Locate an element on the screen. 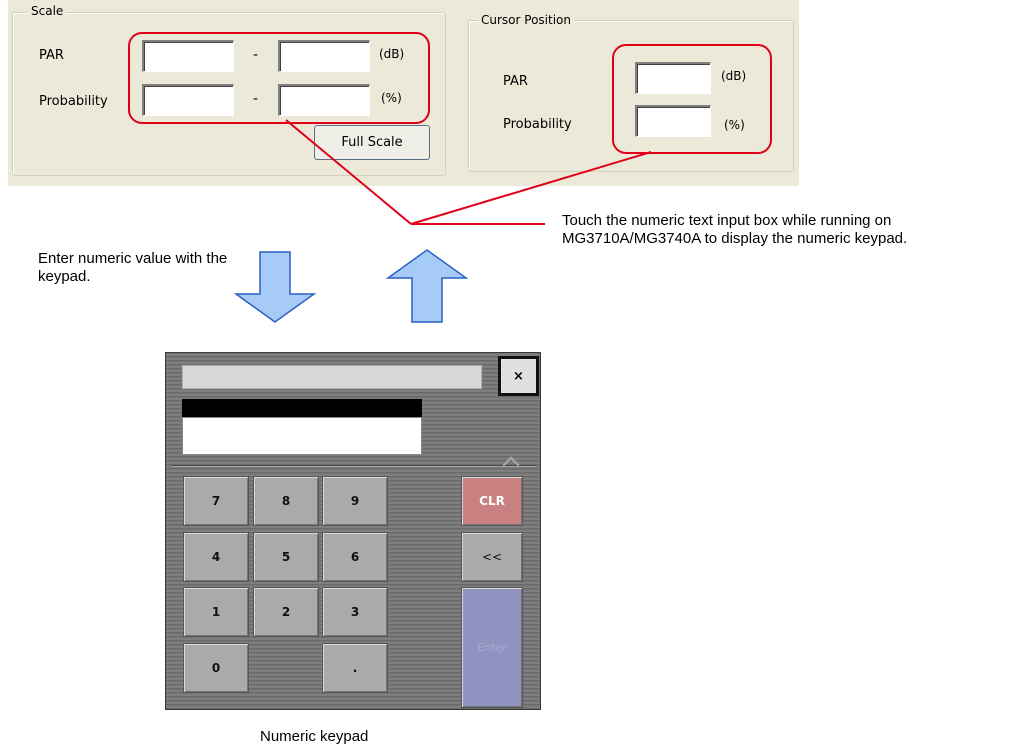 Image resolution: width=1025 pixels, height=751 pixels. key-1: 1 is located at coordinates (216, 612).